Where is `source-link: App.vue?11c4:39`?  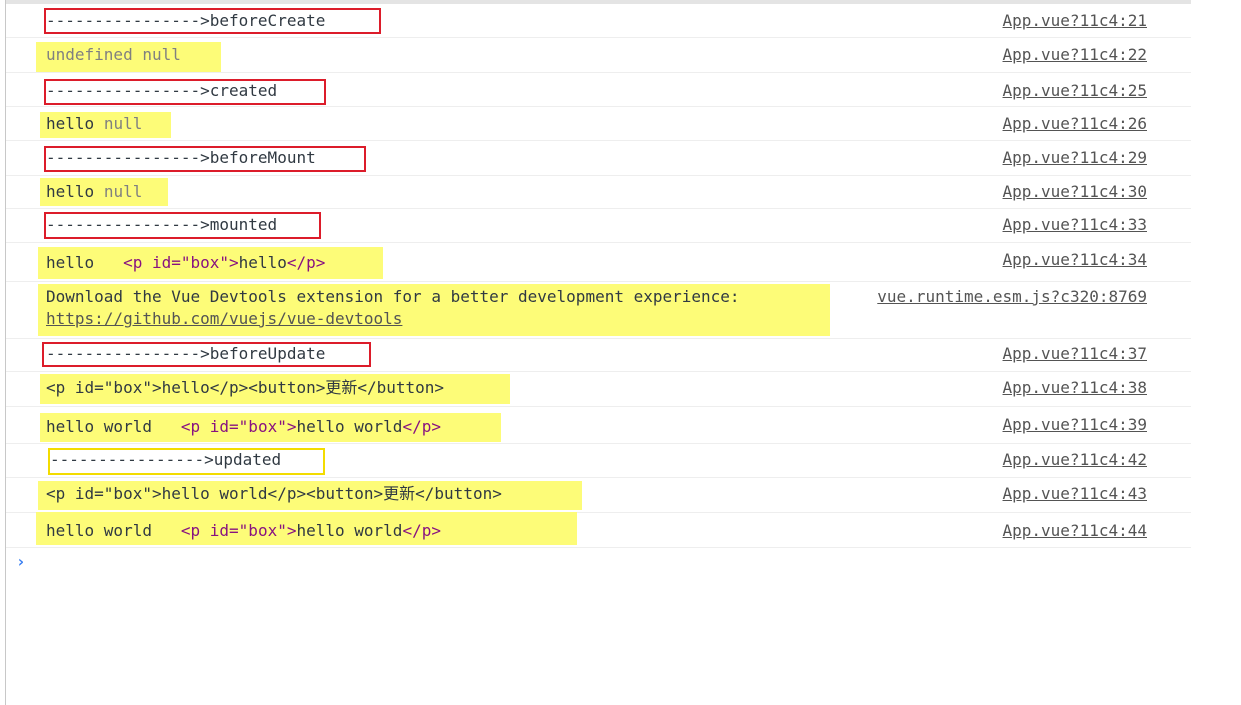 source-link: App.vue?11c4:39 is located at coordinates (1075, 425).